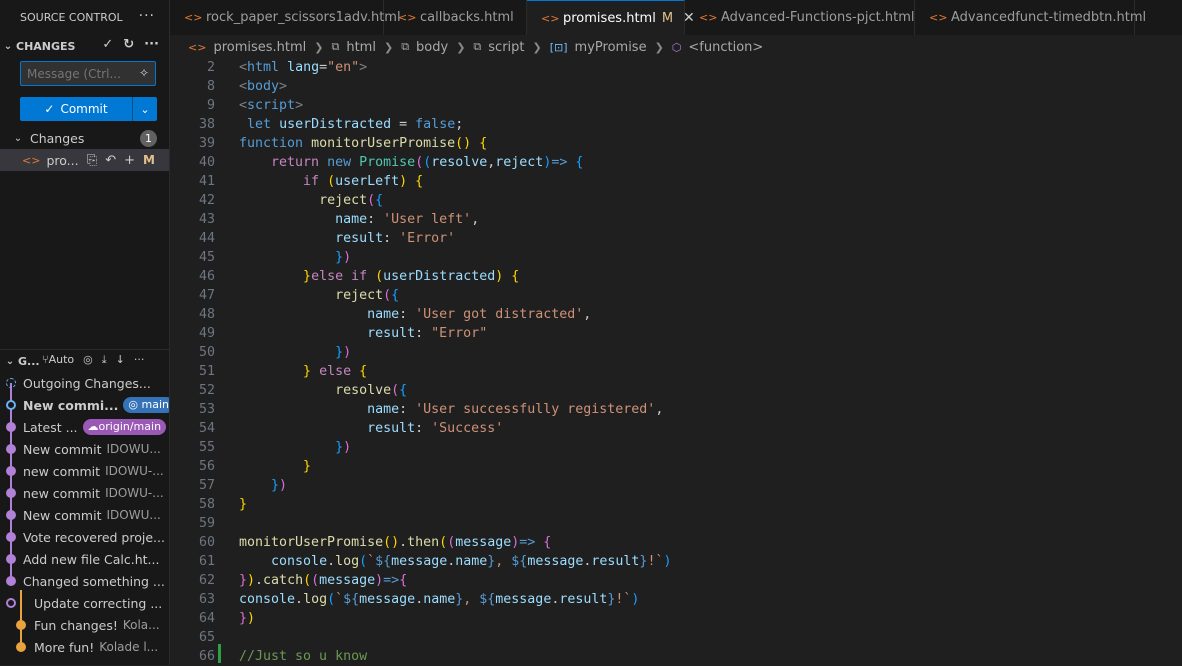  What do you see at coordinates (206, 162) in the screenshot?
I see `line-number: 40` at bounding box center [206, 162].